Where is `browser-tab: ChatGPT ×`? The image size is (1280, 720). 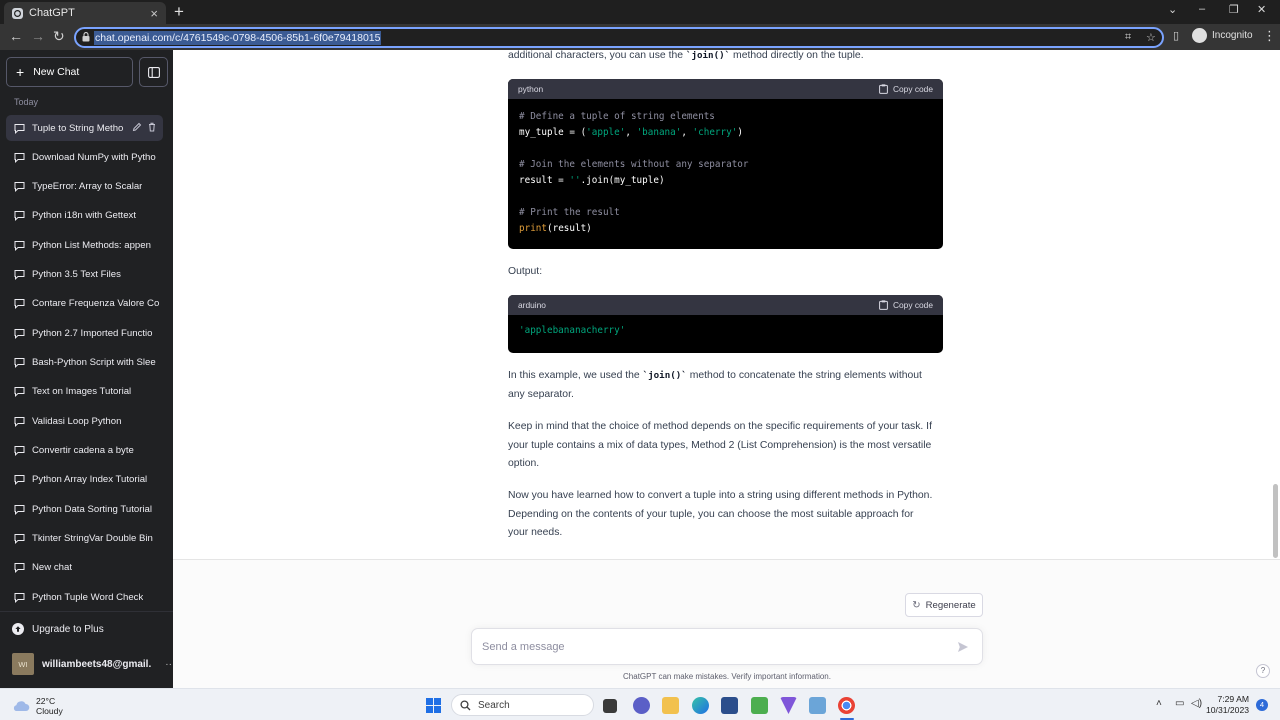
browser-tab: ChatGPT × is located at coordinates (85, 13).